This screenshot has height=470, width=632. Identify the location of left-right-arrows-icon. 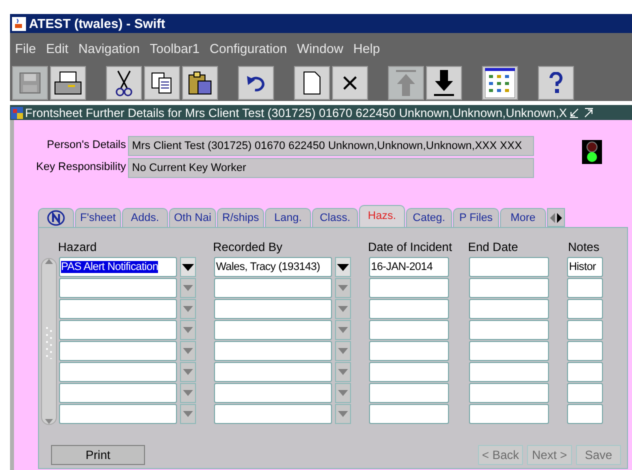
(556, 218).